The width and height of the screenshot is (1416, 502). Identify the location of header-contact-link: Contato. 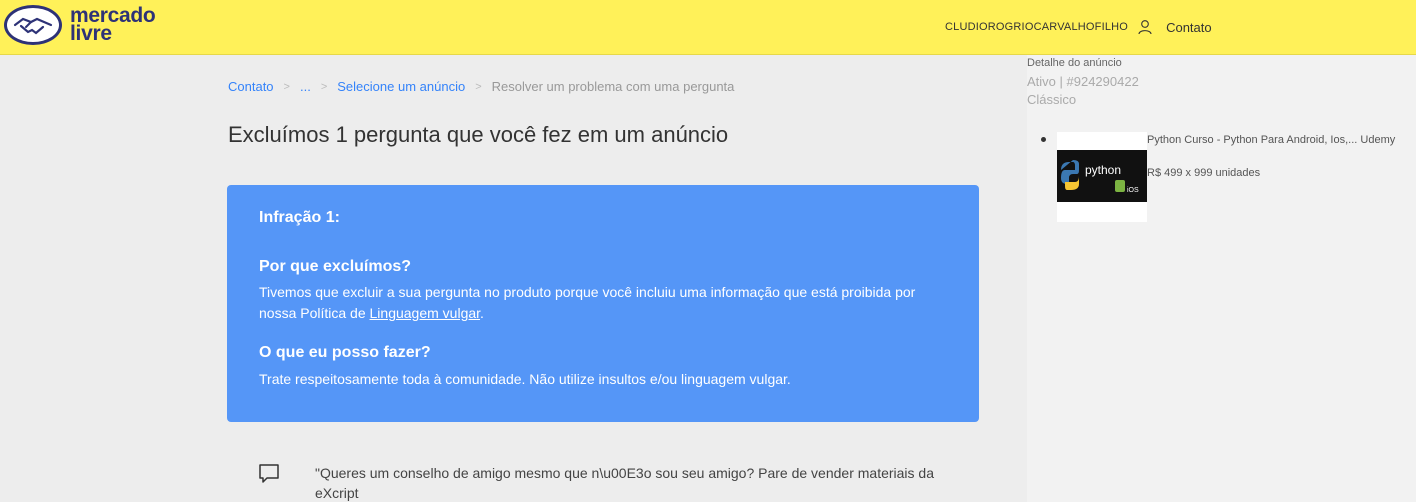
(1189, 27).